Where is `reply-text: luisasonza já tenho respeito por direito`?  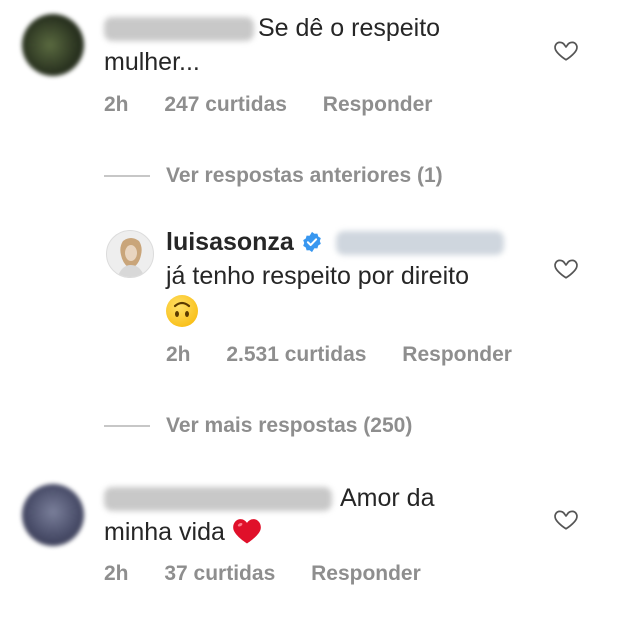 reply-text: luisasonza já tenho respeito por direito is located at coordinates (361, 276).